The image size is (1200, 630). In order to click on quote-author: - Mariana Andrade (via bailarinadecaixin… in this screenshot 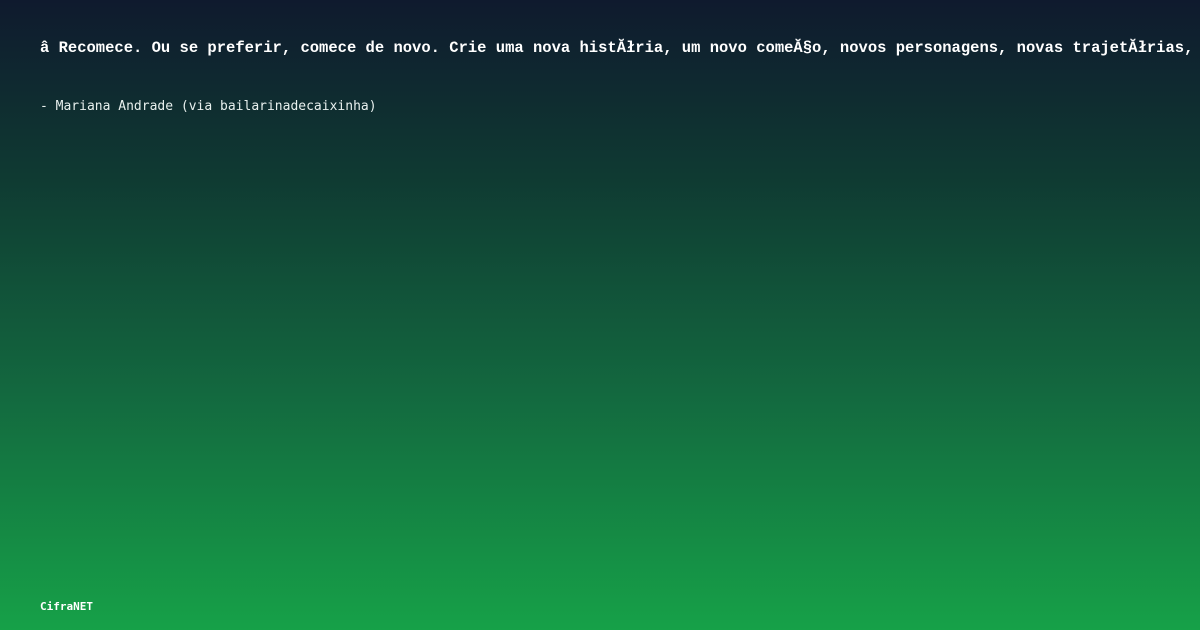, I will do `click(208, 106)`.